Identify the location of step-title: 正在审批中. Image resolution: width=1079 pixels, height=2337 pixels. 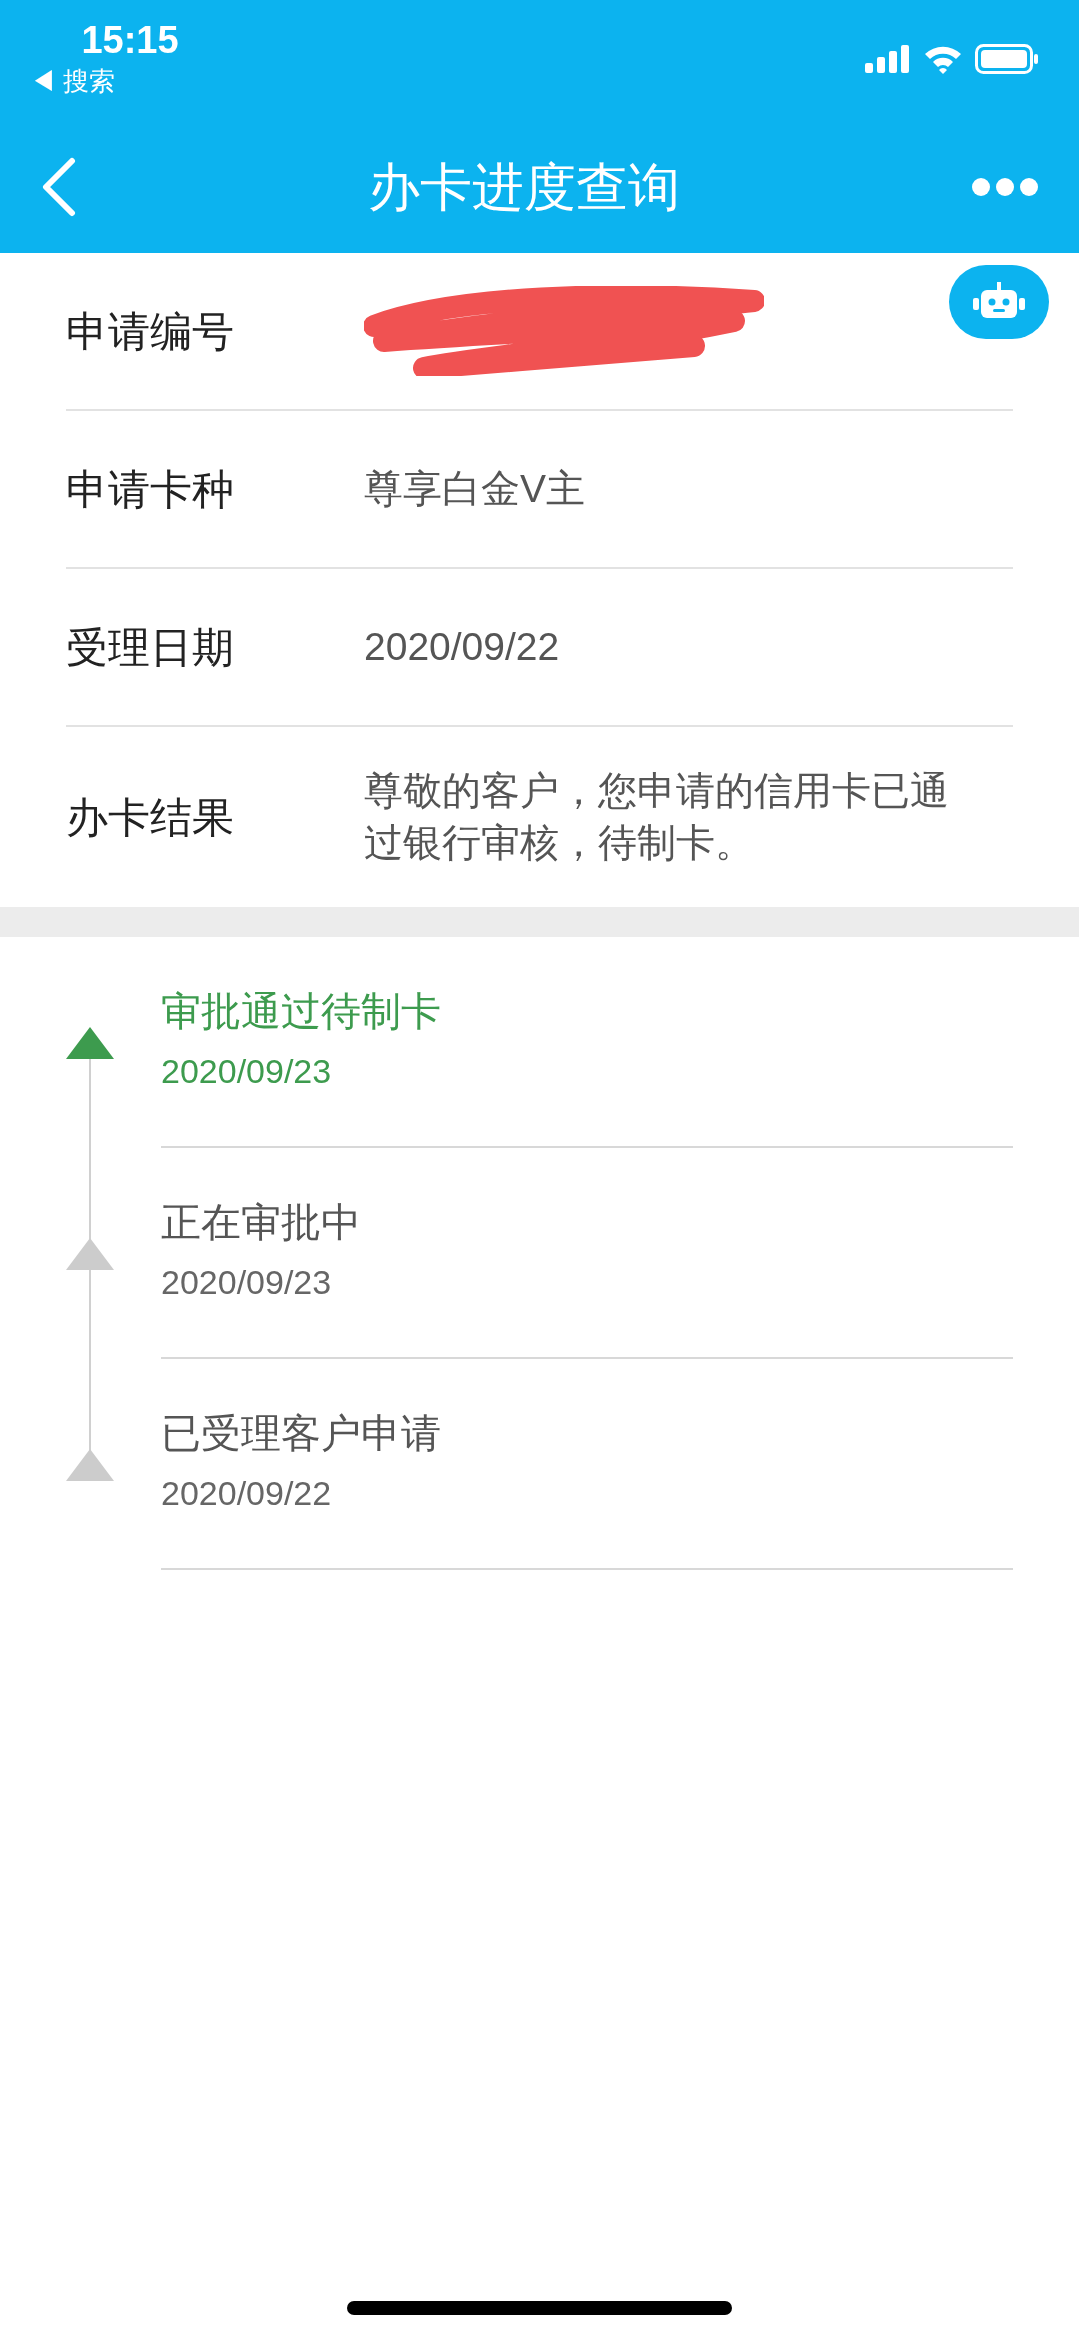
(261, 1222).